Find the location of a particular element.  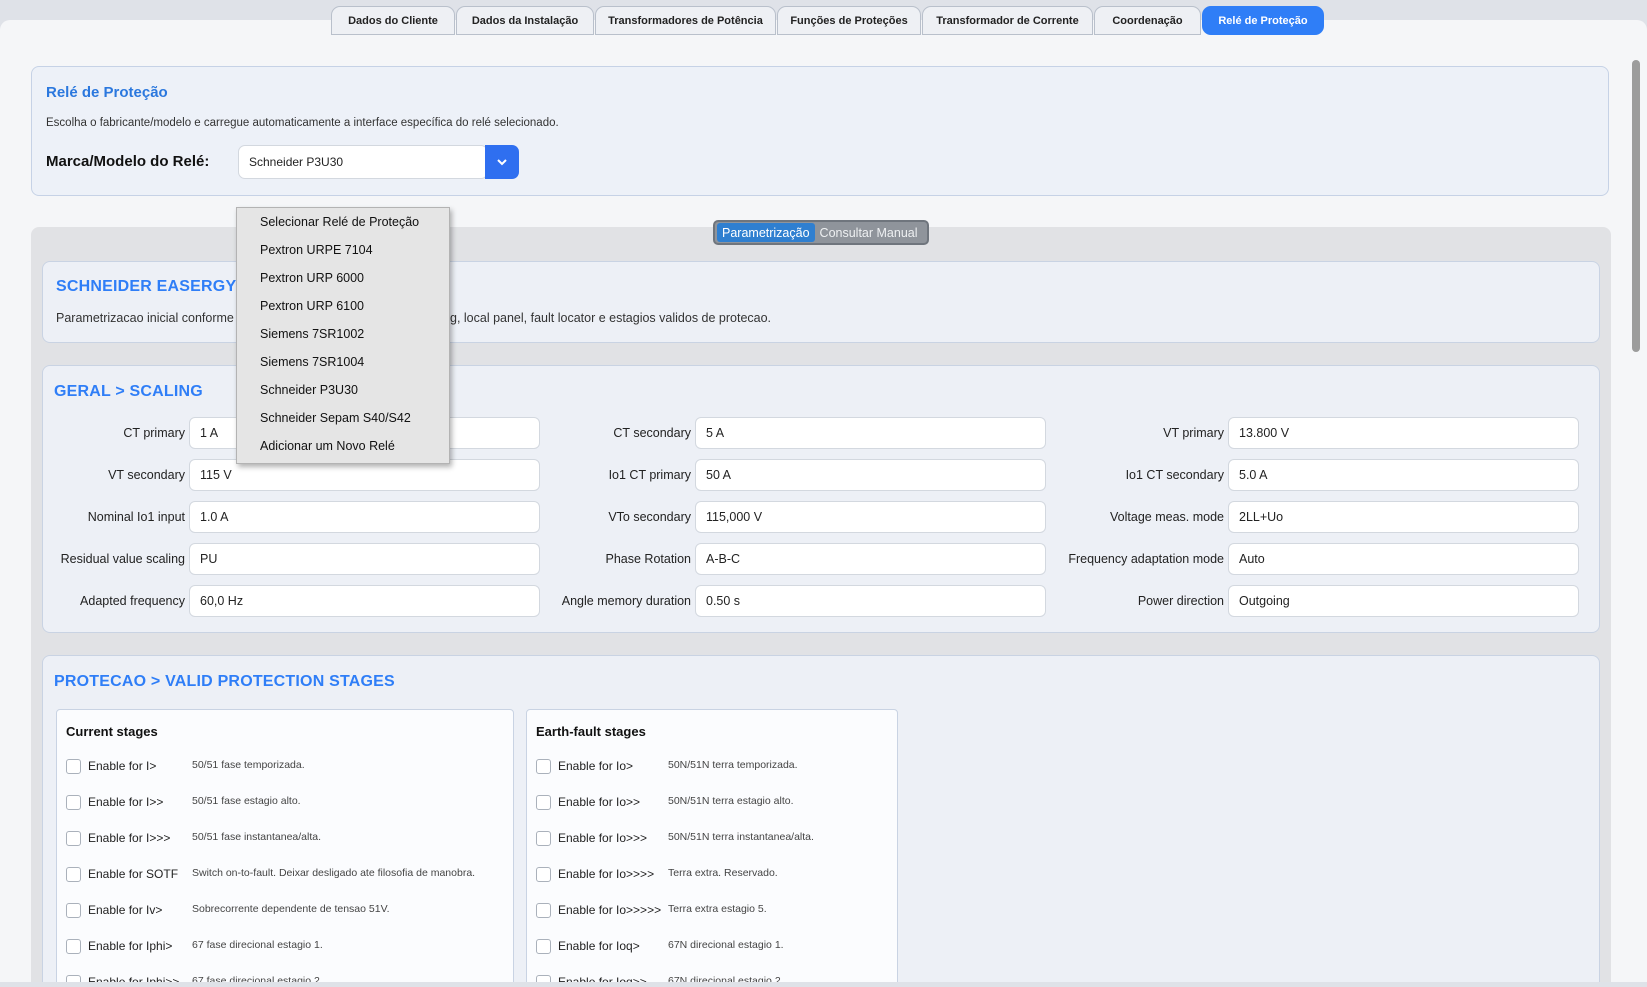

enable-io1-checkbox is located at coordinates (543, 766).